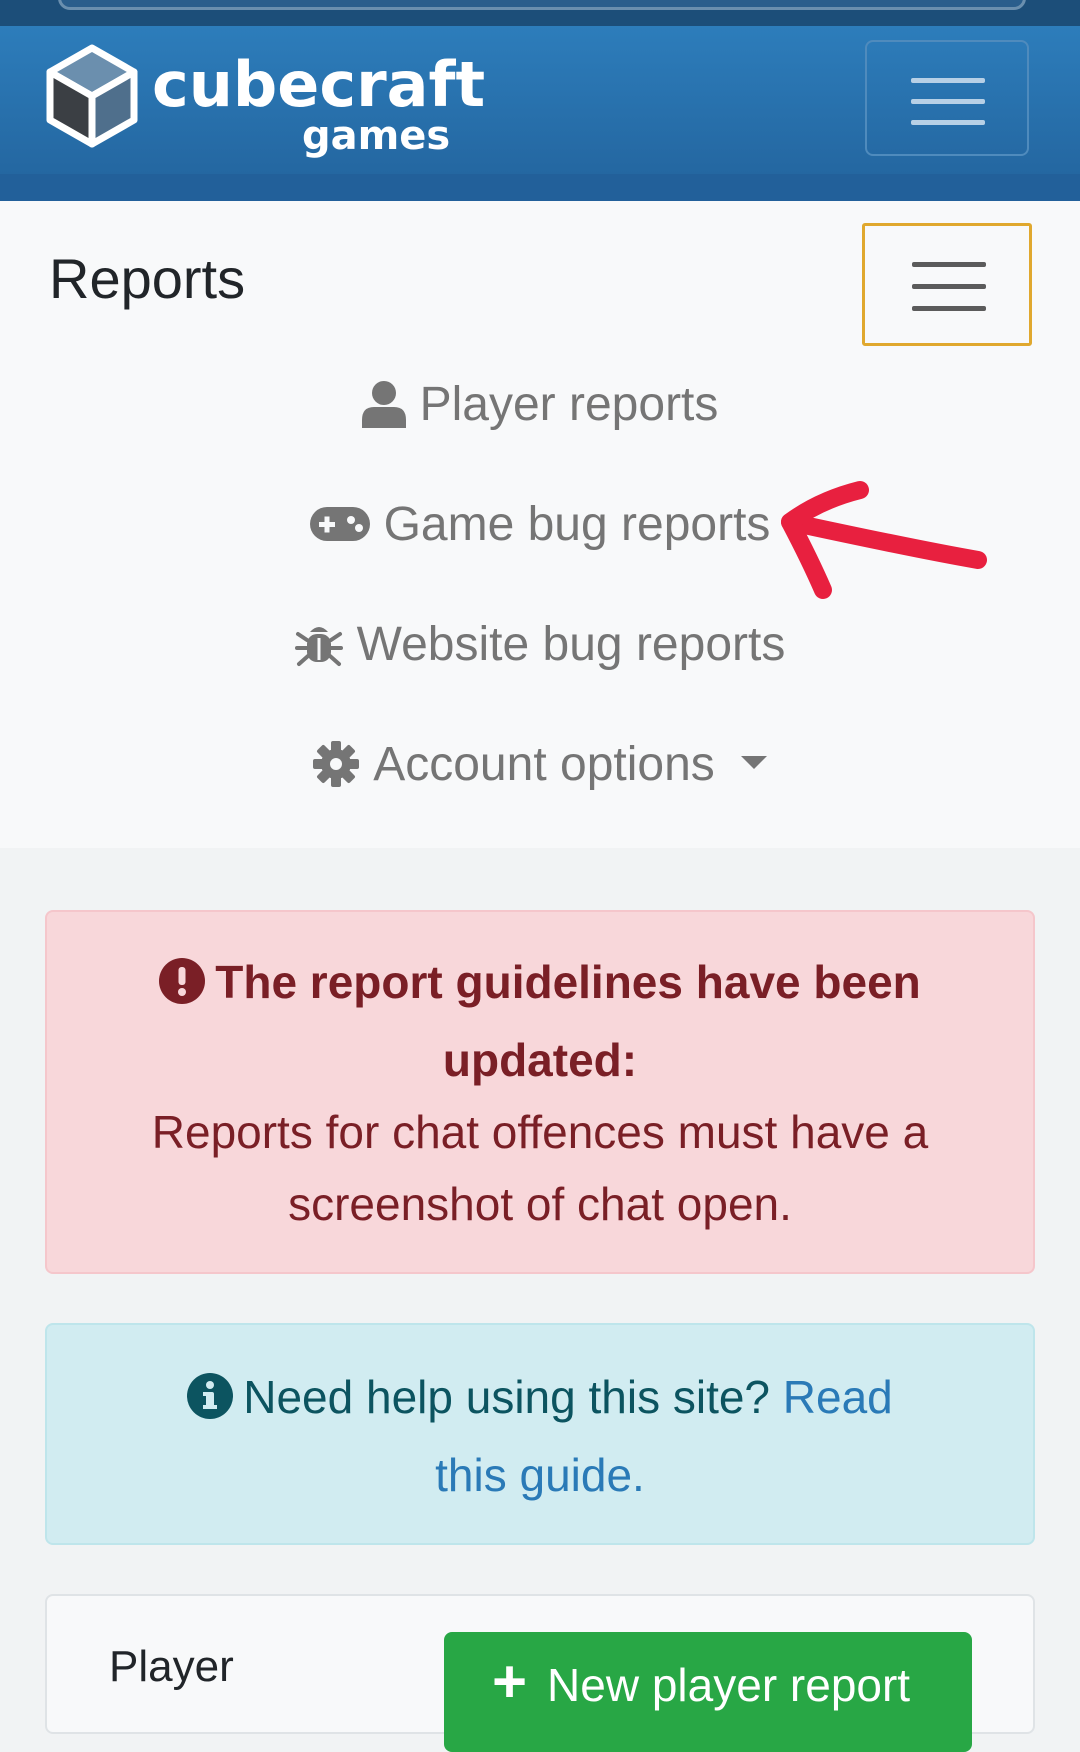 Image resolution: width=1080 pixels, height=1752 pixels. Describe the element at coordinates (319, 84) in the screenshot. I see `brand-wordmark-top: cubecraft` at that location.